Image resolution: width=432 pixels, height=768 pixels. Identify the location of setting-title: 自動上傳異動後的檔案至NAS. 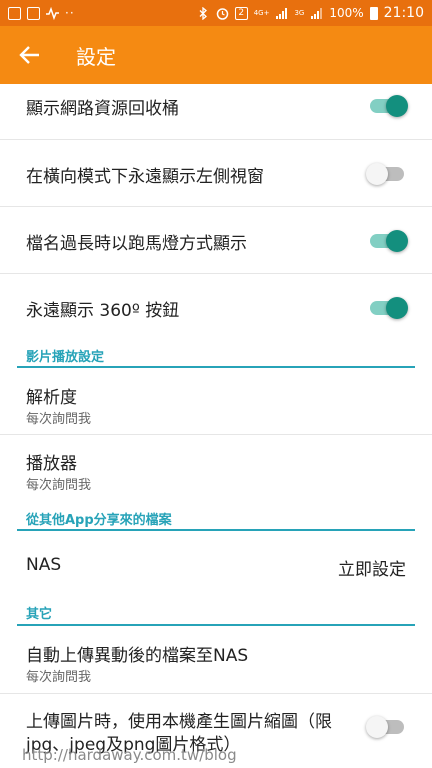
(137, 656).